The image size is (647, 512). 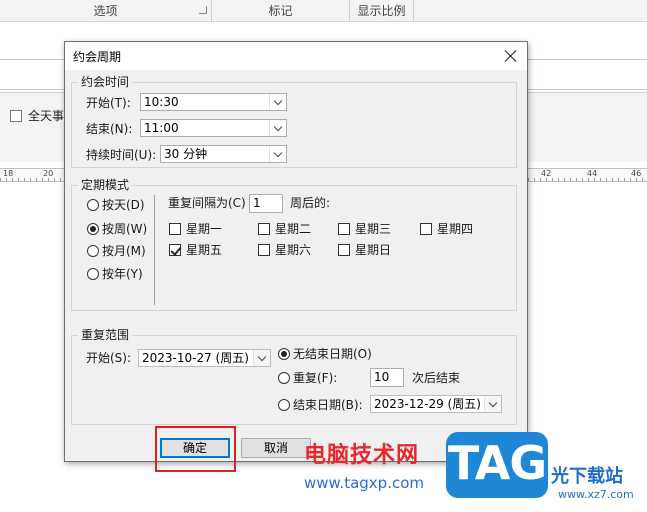 I want to click on cancel-button: 取消, so click(x=276, y=448).